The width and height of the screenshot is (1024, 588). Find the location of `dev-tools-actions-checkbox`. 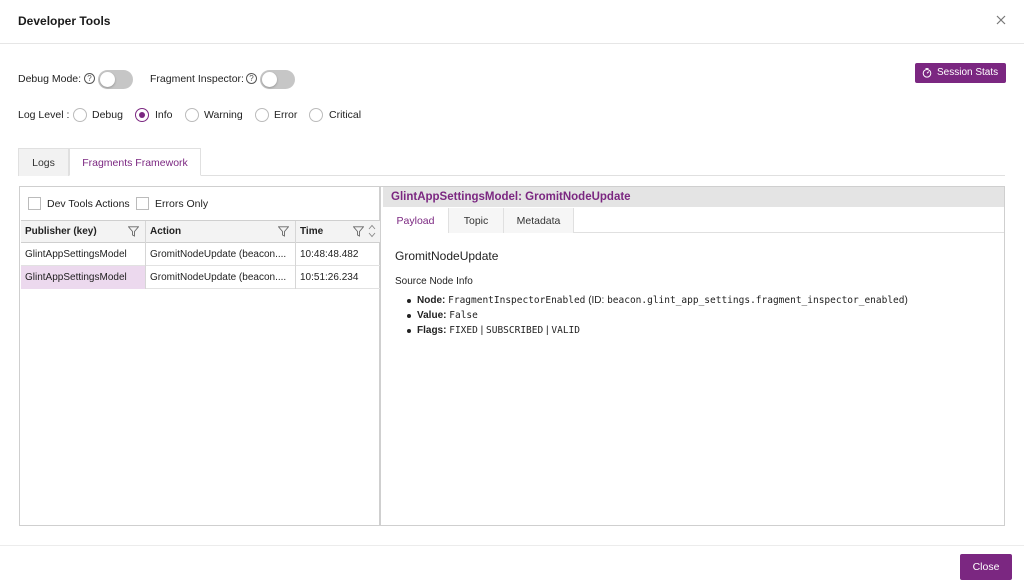

dev-tools-actions-checkbox is located at coordinates (34, 203).